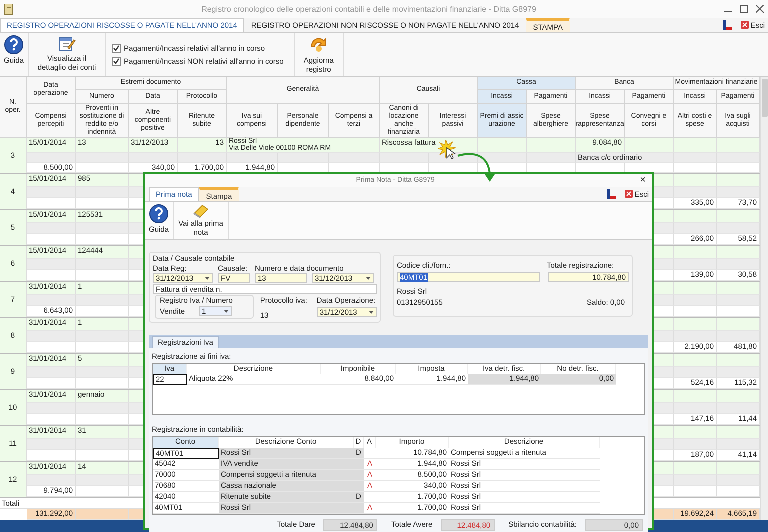 The height and width of the screenshot is (532, 768). What do you see at coordinates (9, 9) in the screenshot?
I see `app-icon` at bounding box center [9, 9].